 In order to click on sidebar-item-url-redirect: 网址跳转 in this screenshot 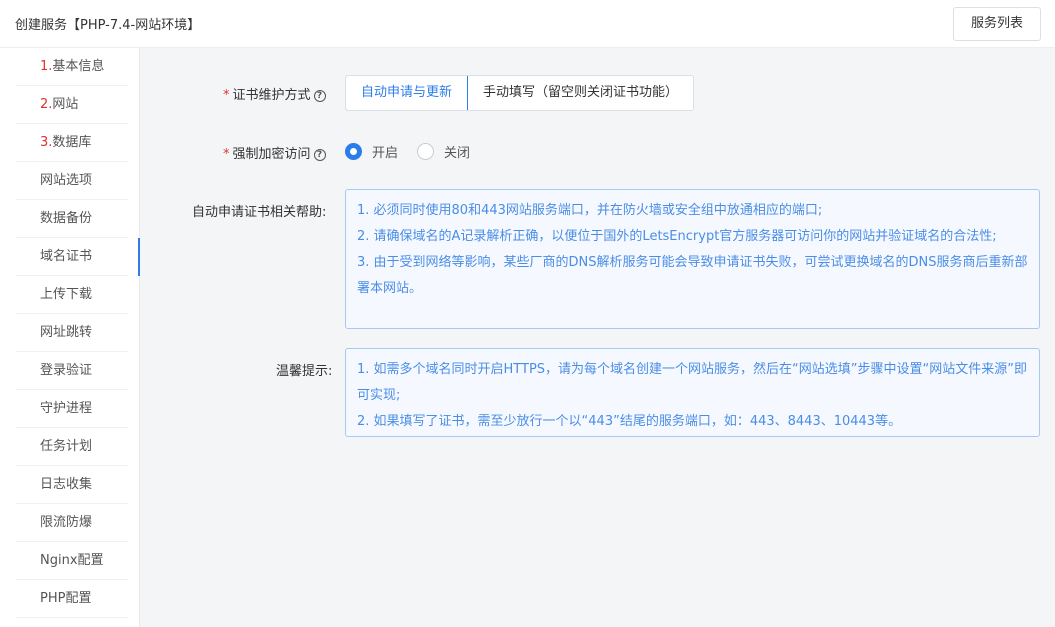, I will do `click(72, 333)`.